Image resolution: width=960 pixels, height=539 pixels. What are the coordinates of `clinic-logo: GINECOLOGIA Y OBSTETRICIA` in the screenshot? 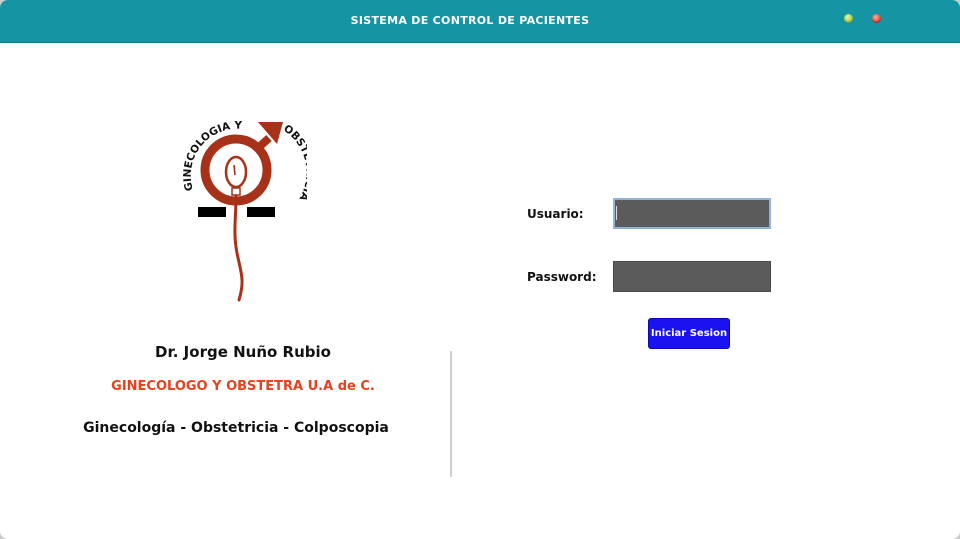 It's located at (244, 211).